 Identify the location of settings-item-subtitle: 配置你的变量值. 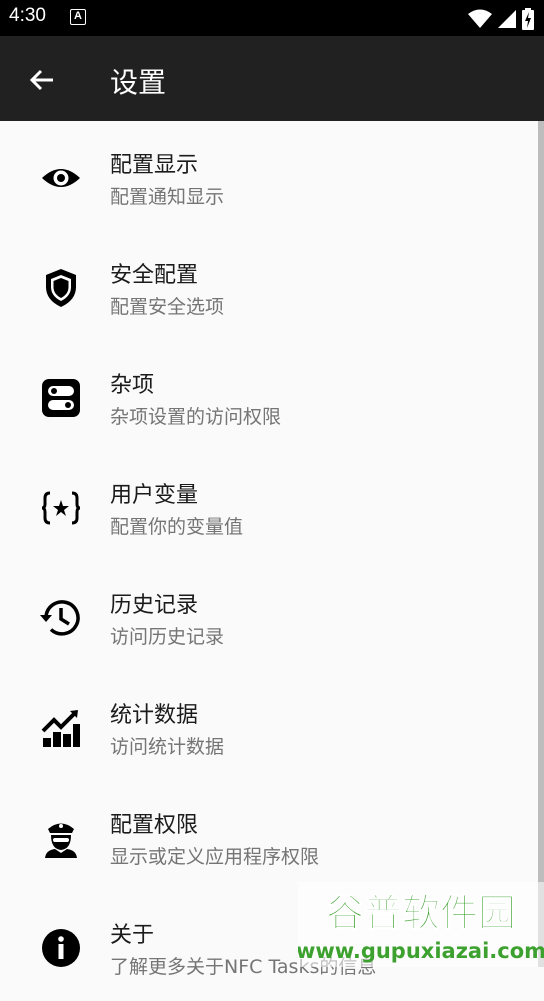
(177, 527).